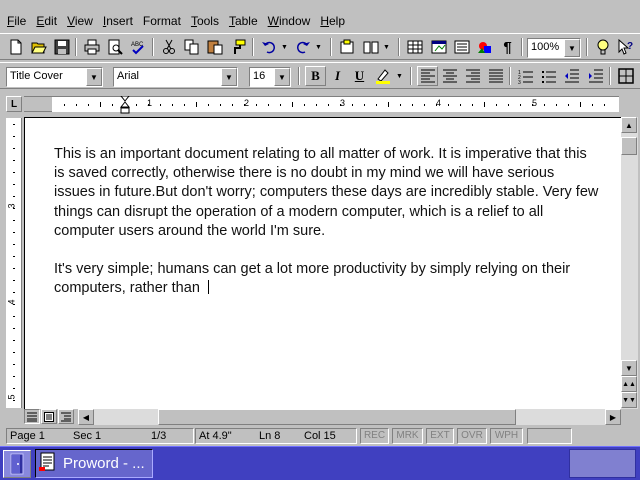 This screenshot has width=640, height=480. Describe the element at coordinates (86, 417) in the screenshot. I see `scroll-left-icon: ◀` at that location.